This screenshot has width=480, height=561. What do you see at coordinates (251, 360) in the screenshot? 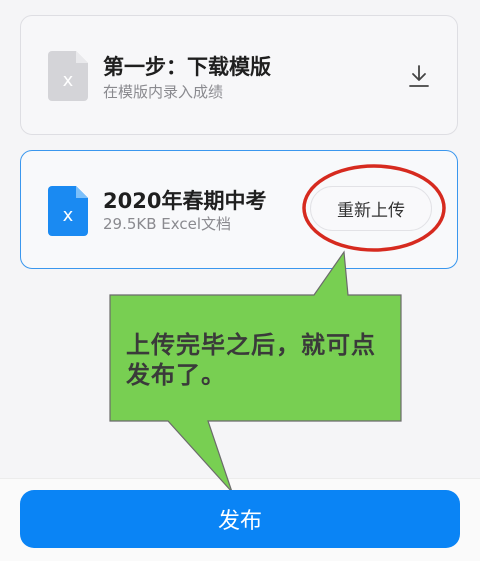
I see `callout-text: 上传完毕之后，就可点发布了。` at bounding box center [251, 360].